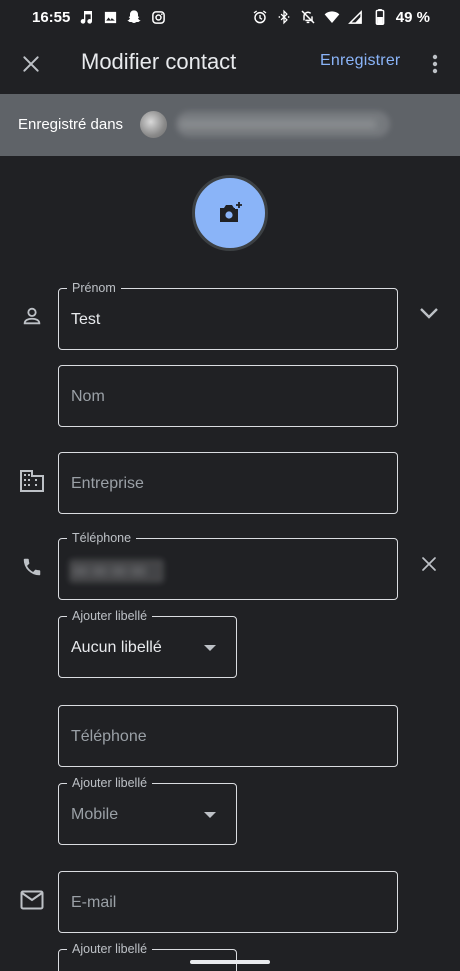 The image size is (460, 971). I want to click on phone-label-select-legend: Ajouter libellé, so click(110, 616).